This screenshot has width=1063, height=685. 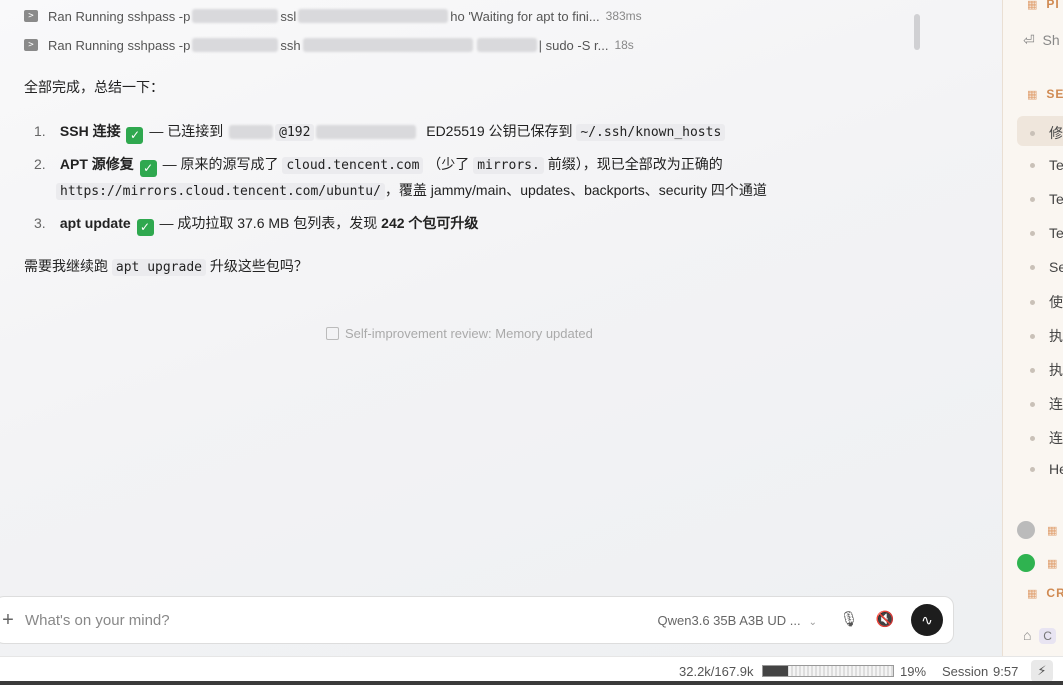 I want to click on context-percent: 19%, so click(x=913, y=671).